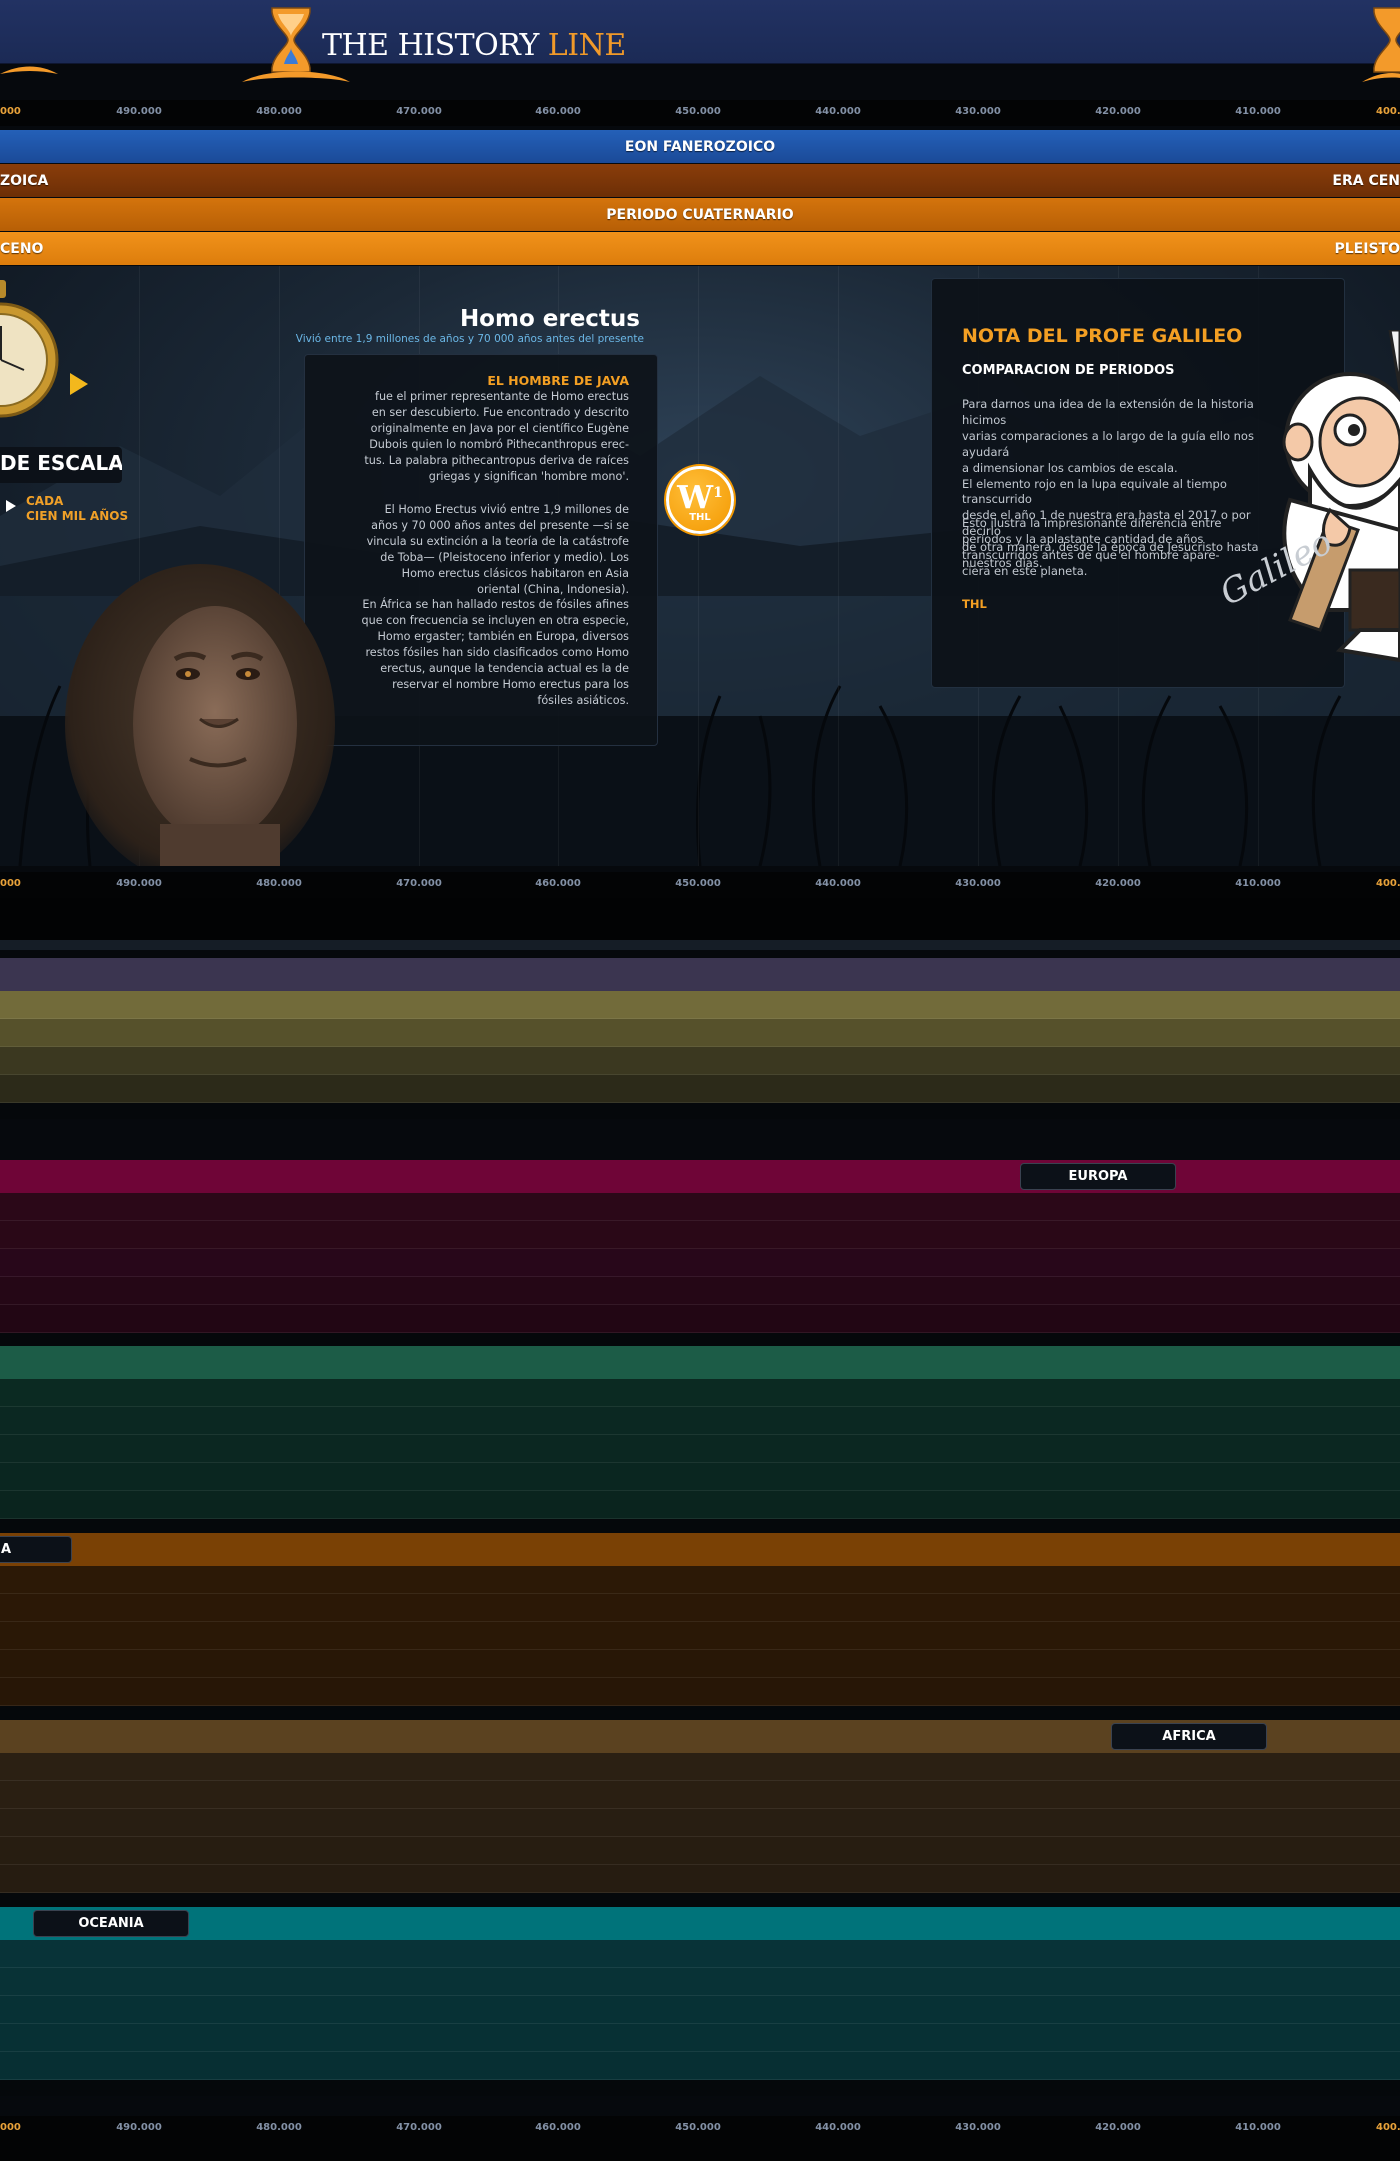 This screenshot has width=1400, height=2161. I want to click on epoch-label-right: PLEISTO, so click(1367, 248).